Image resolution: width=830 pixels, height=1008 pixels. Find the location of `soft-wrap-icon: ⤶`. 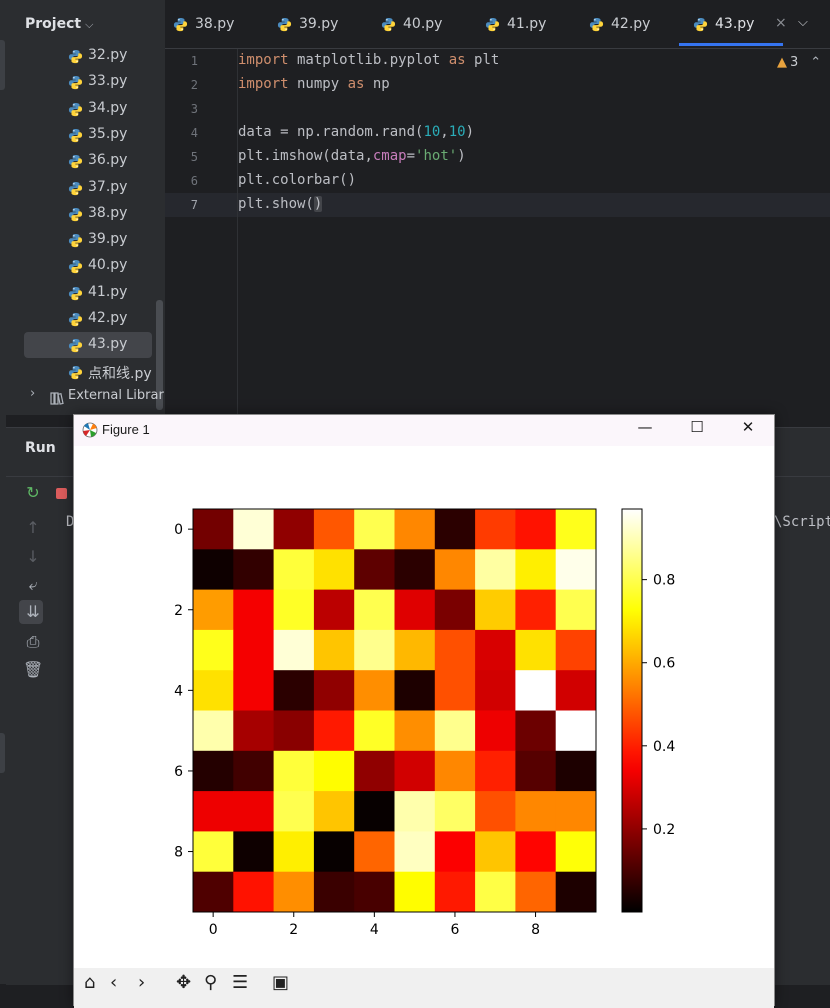

soft-wrap-icon: ⤶ is located at coordinates (33, 585).